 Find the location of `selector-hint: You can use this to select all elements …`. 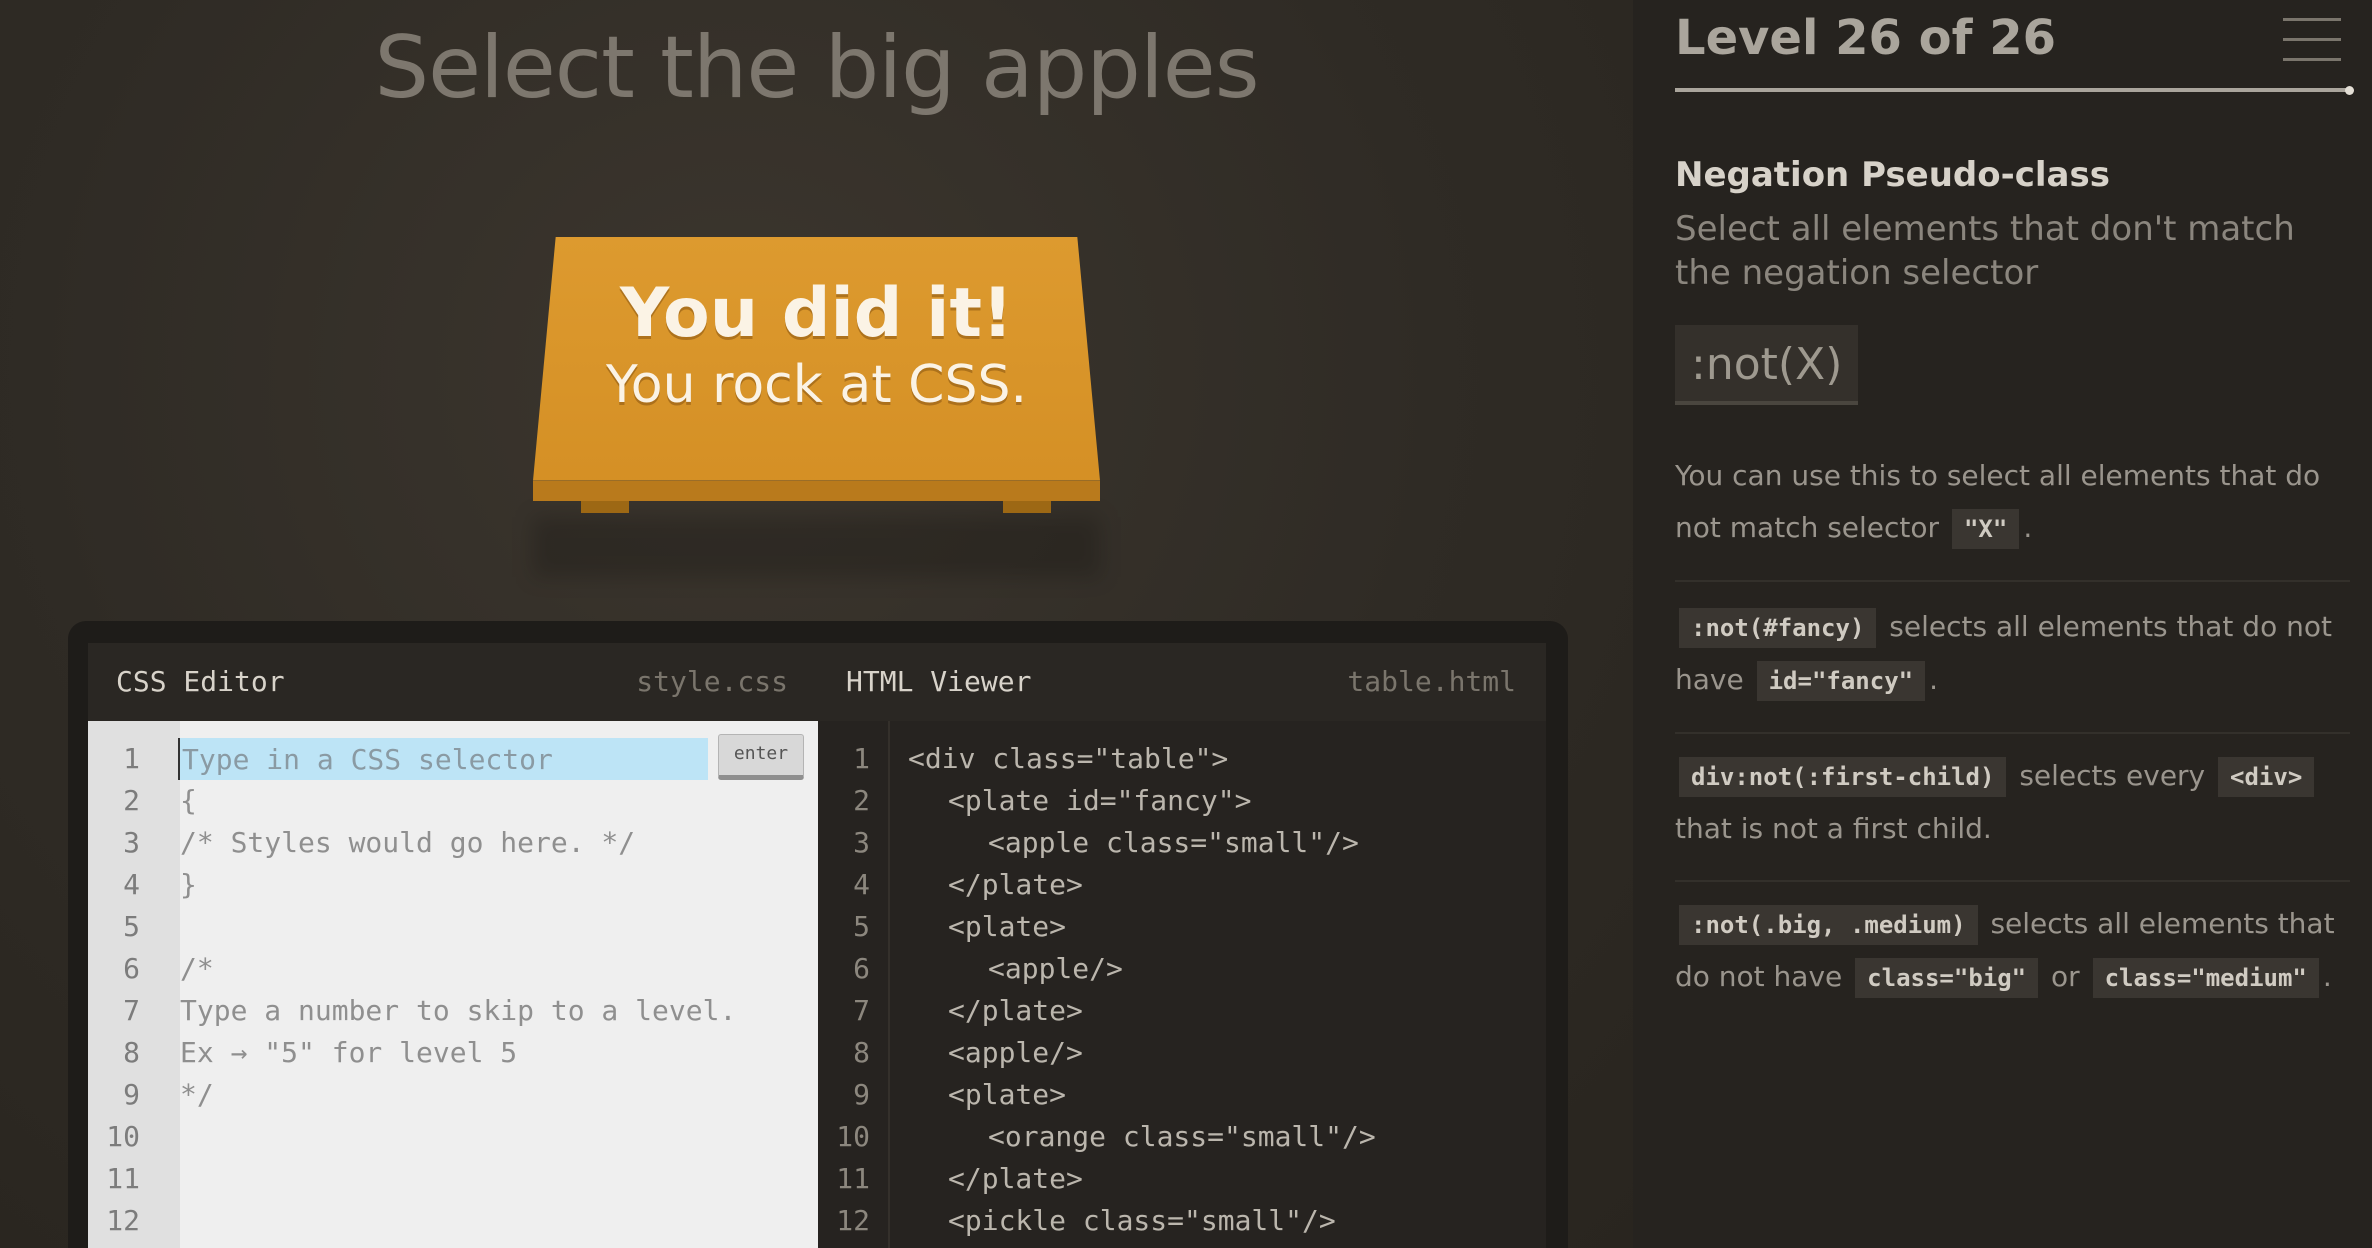

selector-hint: You can use this to select all elements … is located at coordinates (2015, 502).